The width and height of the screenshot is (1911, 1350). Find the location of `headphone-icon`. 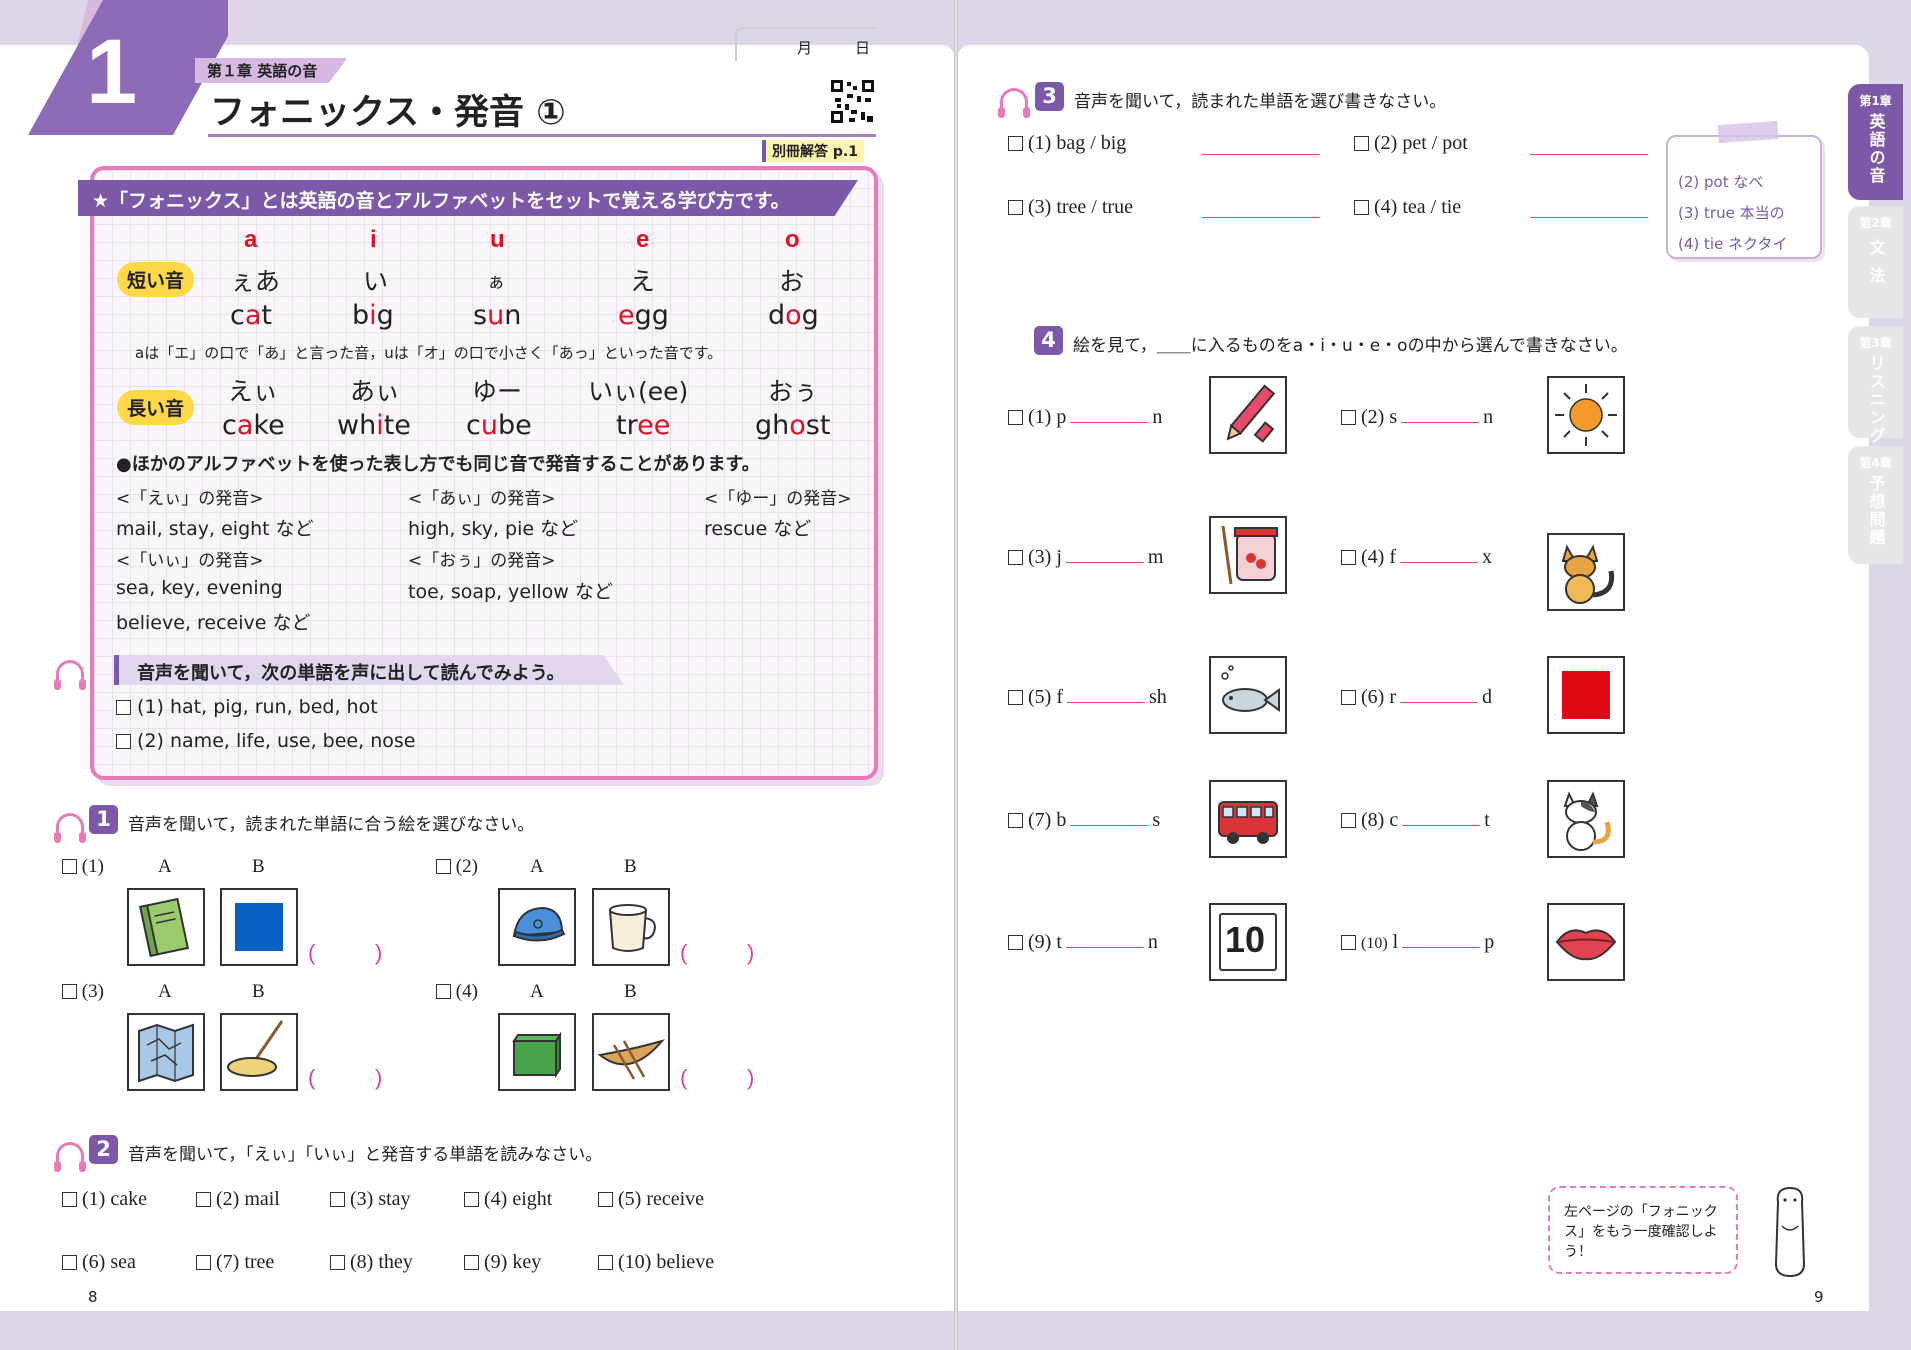

headphone-icon is located at coordinates (70, 1157).